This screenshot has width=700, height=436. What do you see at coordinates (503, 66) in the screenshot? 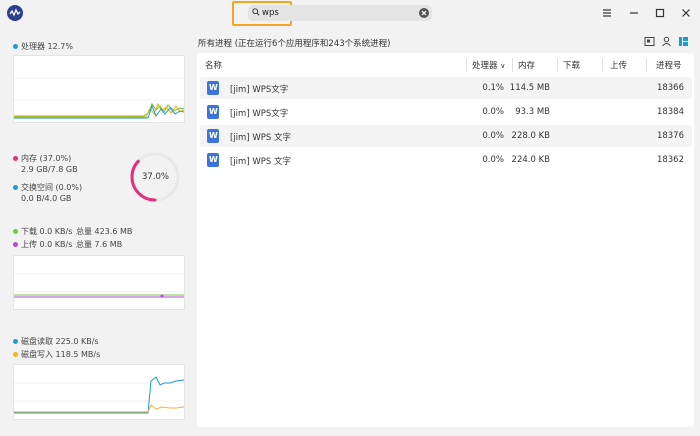
I see `chevron-down-icon: ∨` at bounding box center [503, 66].